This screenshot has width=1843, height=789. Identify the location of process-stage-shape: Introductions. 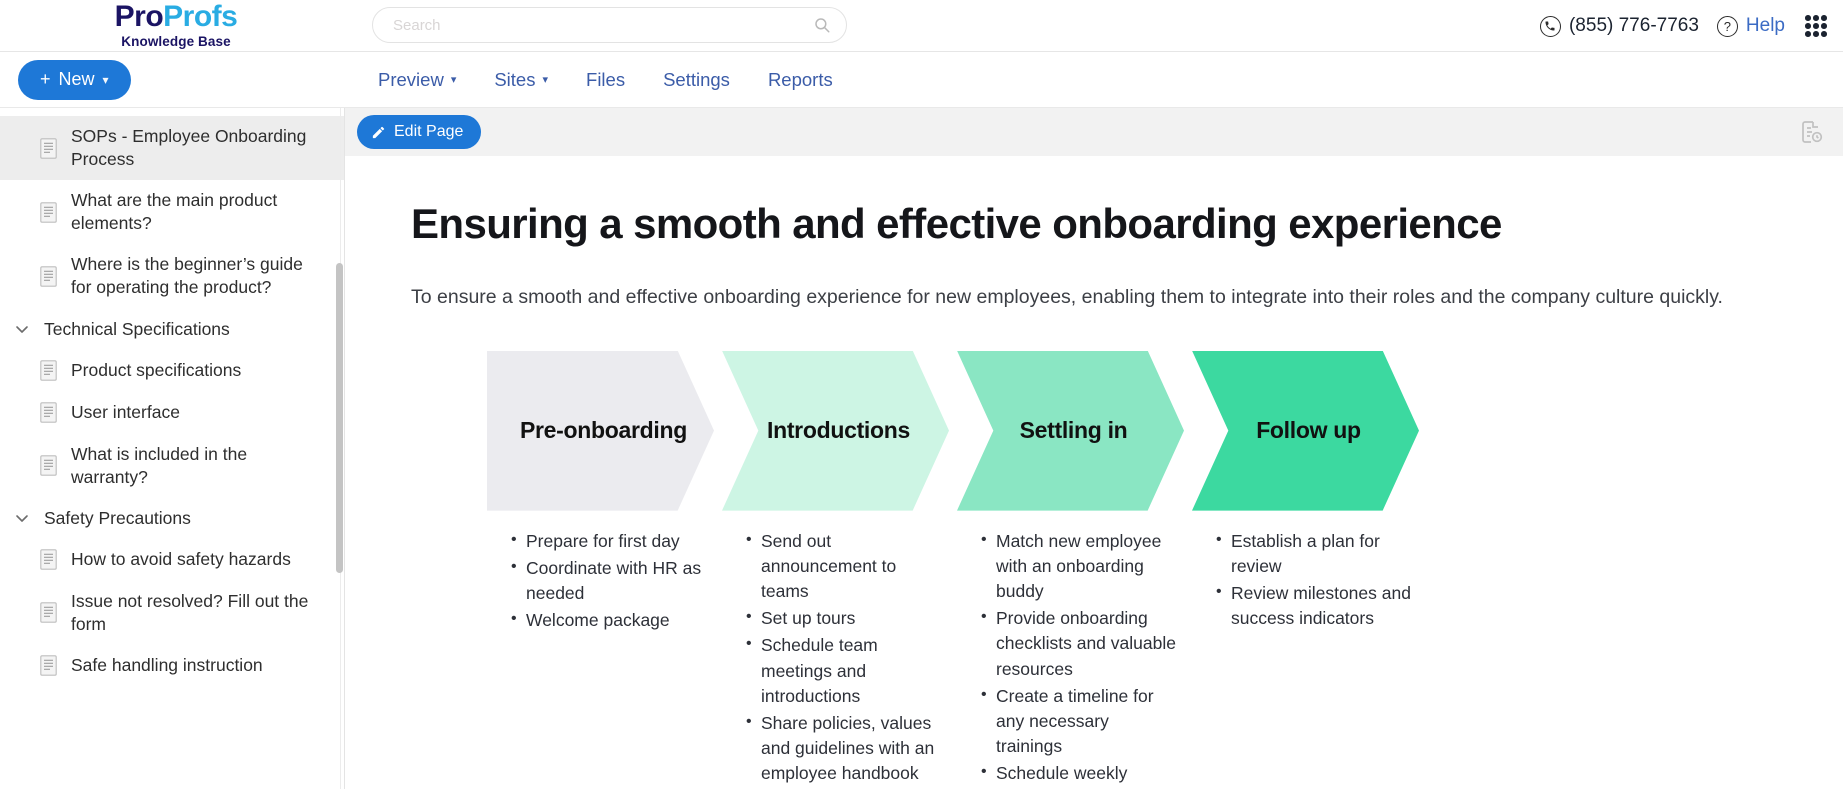
(835, 430).